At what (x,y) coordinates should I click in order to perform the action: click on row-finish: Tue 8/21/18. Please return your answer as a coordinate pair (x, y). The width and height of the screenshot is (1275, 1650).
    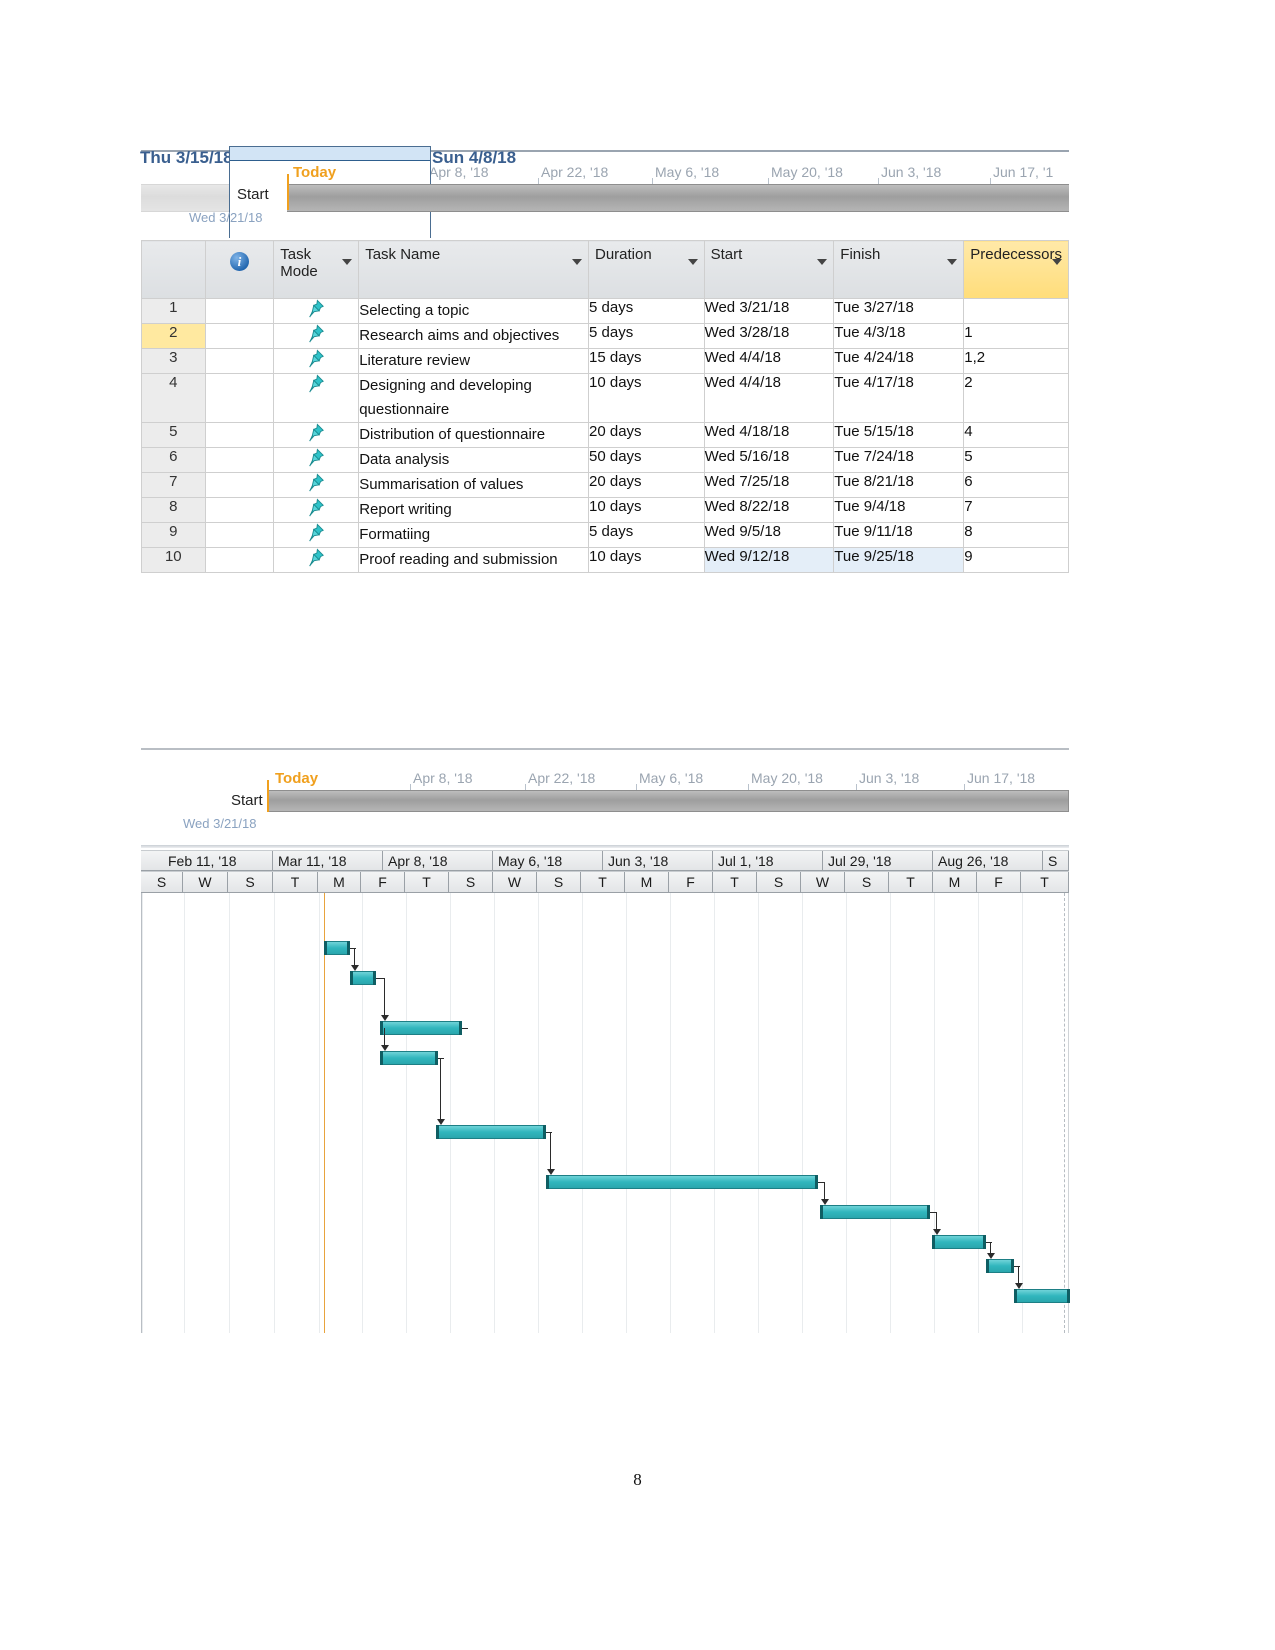
    Looking at the image, I should click on (899, 485).